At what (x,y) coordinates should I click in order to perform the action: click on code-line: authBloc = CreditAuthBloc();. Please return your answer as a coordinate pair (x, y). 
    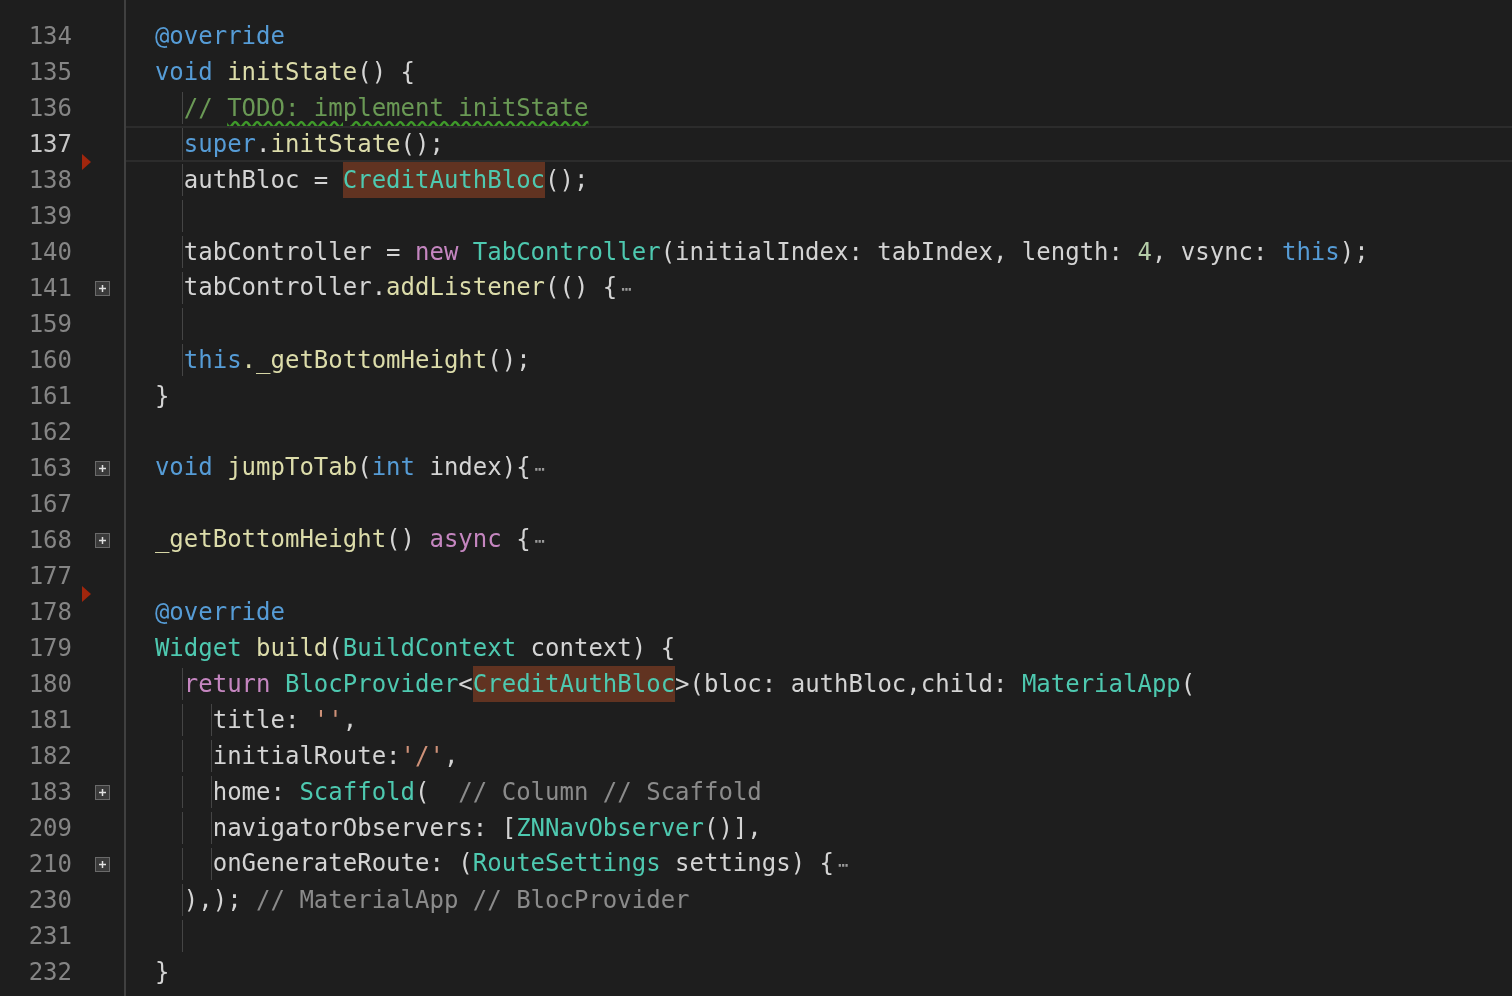
    Looking at the image, I should click on (357, 180).